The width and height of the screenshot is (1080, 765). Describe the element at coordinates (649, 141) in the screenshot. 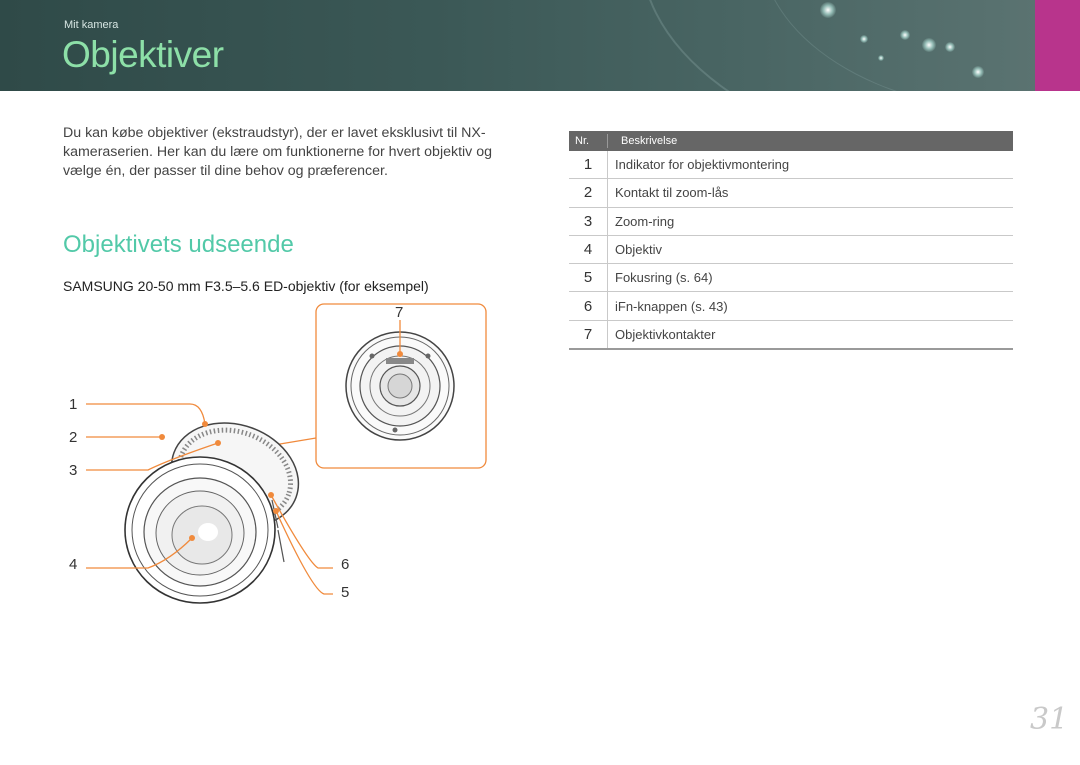

I see `column-header-description: Beskrivelse` at that location.